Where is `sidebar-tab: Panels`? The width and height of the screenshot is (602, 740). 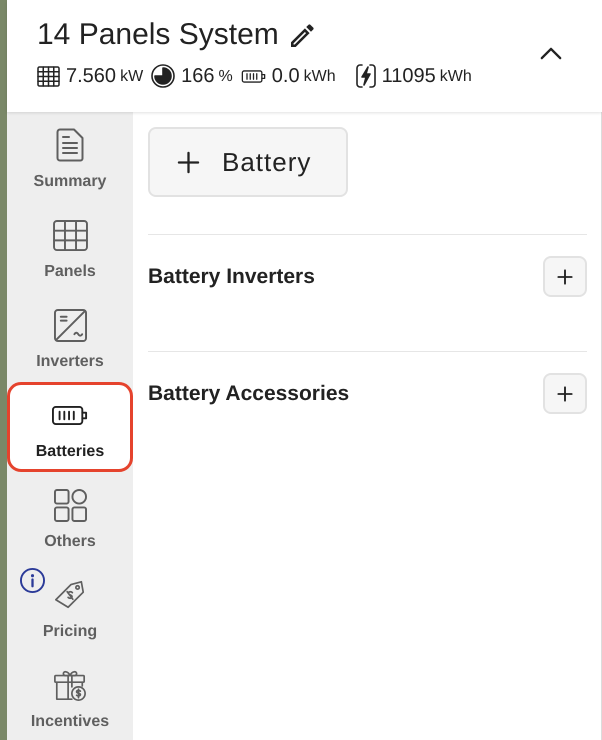 sidebar-tab: Panels is located at coordinates (70, 247).